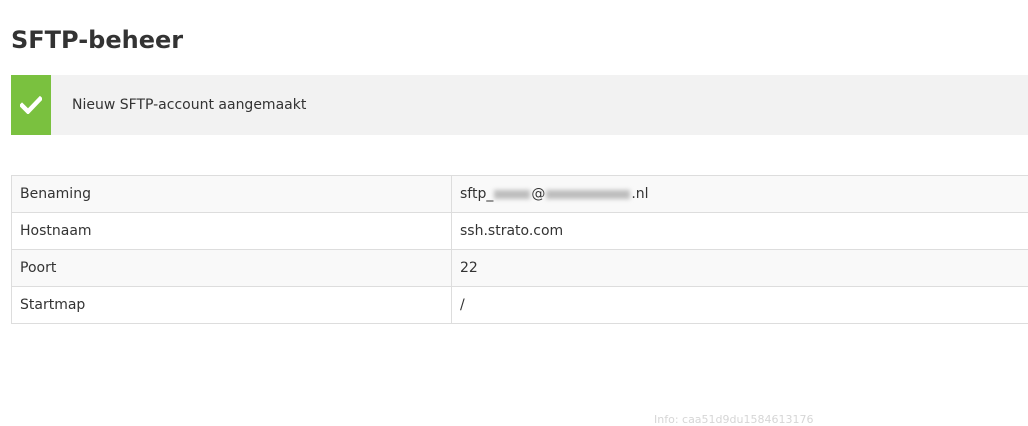  I want to click on row-value-benaming: sftp_ @ .nl, so click(739, 194).